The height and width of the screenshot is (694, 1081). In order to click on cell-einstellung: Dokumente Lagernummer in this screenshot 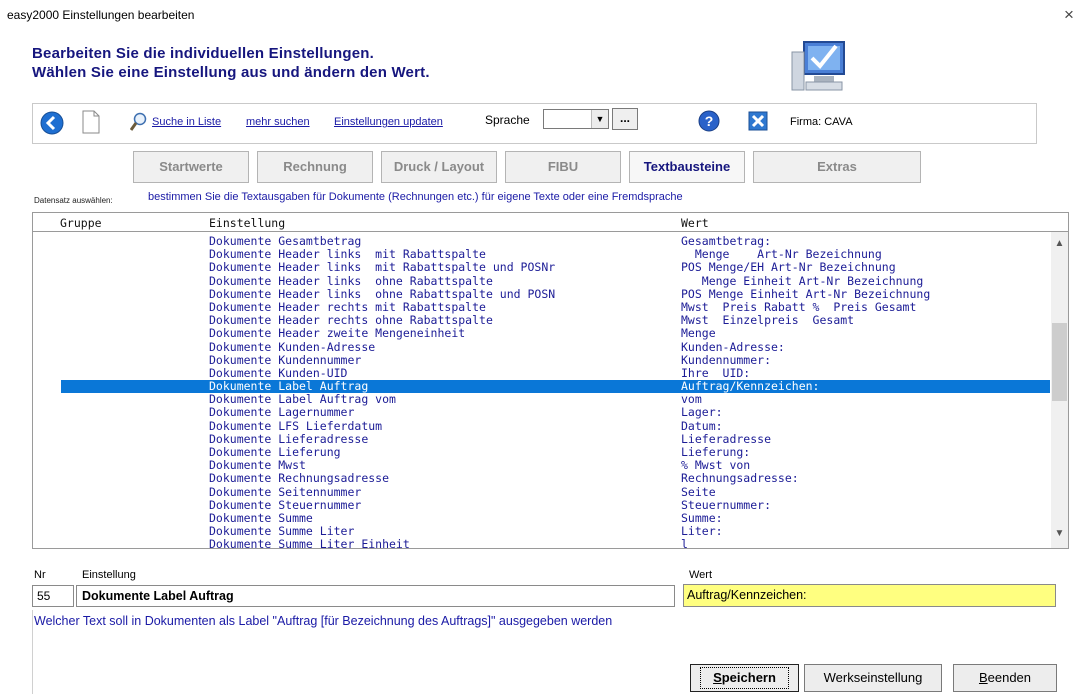, I will do `click(282, 412)`.